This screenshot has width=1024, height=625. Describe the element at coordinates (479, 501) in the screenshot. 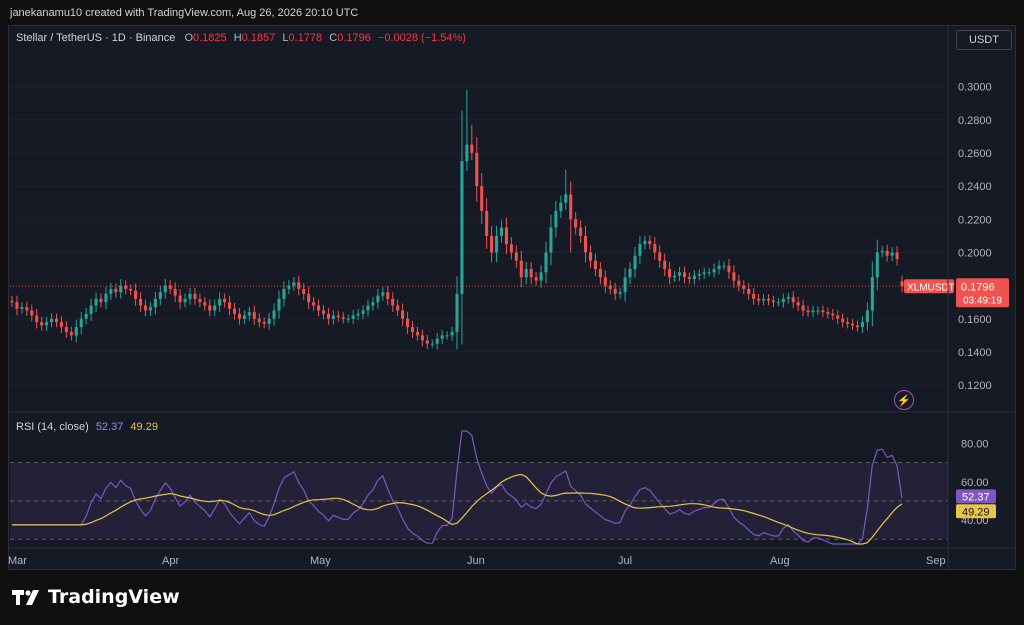

I see `rsi-band-fill` at that location.